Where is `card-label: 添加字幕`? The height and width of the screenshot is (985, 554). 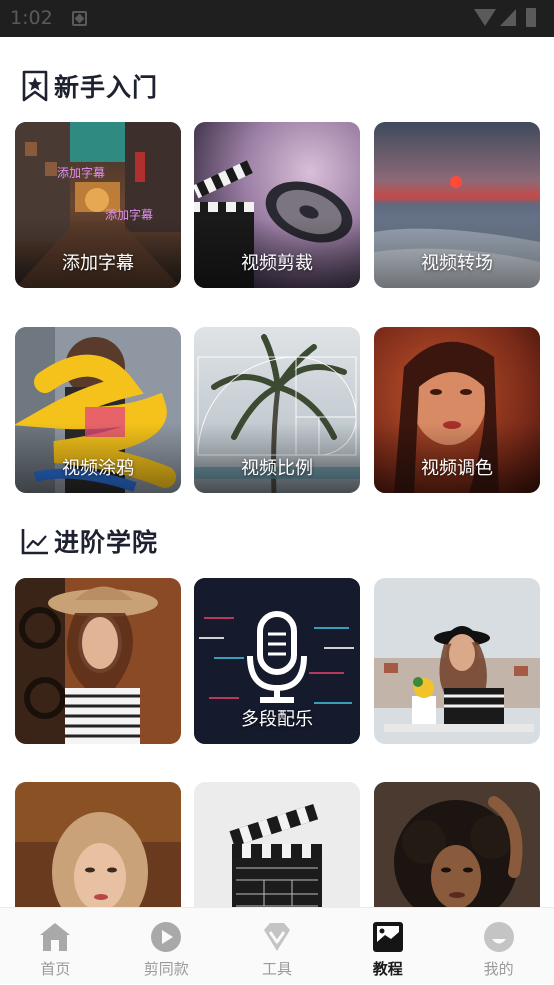
card-label: 添加字幕 is located at coordinates (98, 263).